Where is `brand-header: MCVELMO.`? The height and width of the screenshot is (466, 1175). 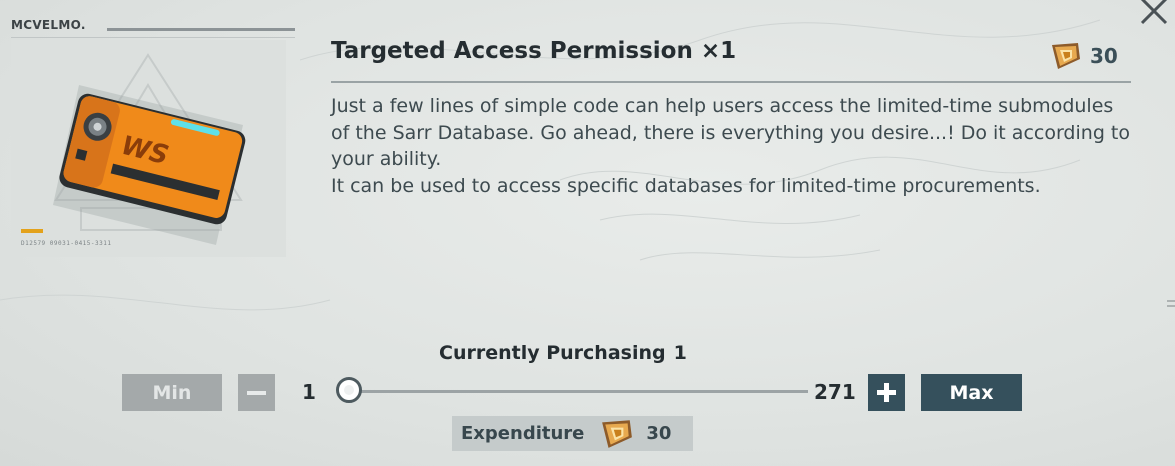 brand-header: MCVELMO. is located at coordinates (153, 28).